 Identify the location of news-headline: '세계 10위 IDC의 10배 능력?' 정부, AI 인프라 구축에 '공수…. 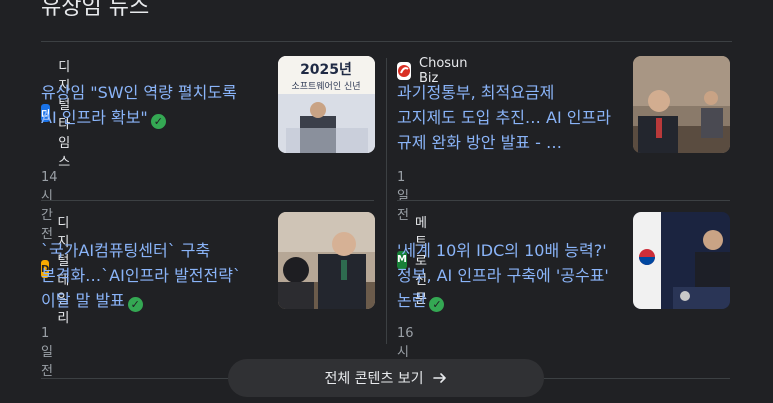
(504, 275).